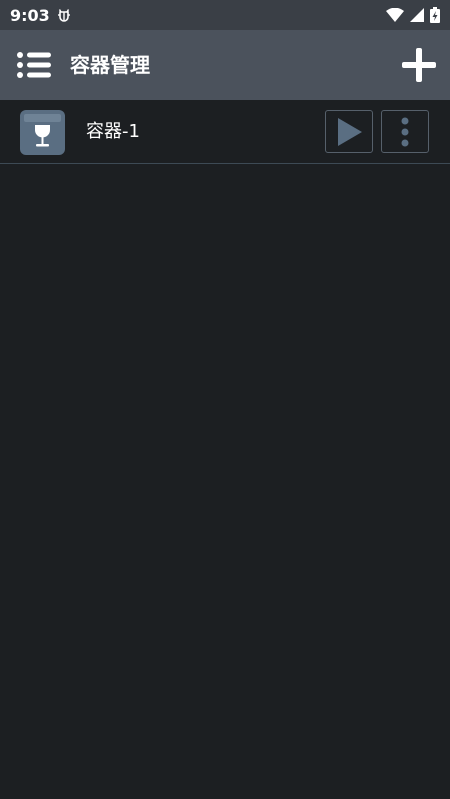  I want to click on start-container-button, so click(349, 131).